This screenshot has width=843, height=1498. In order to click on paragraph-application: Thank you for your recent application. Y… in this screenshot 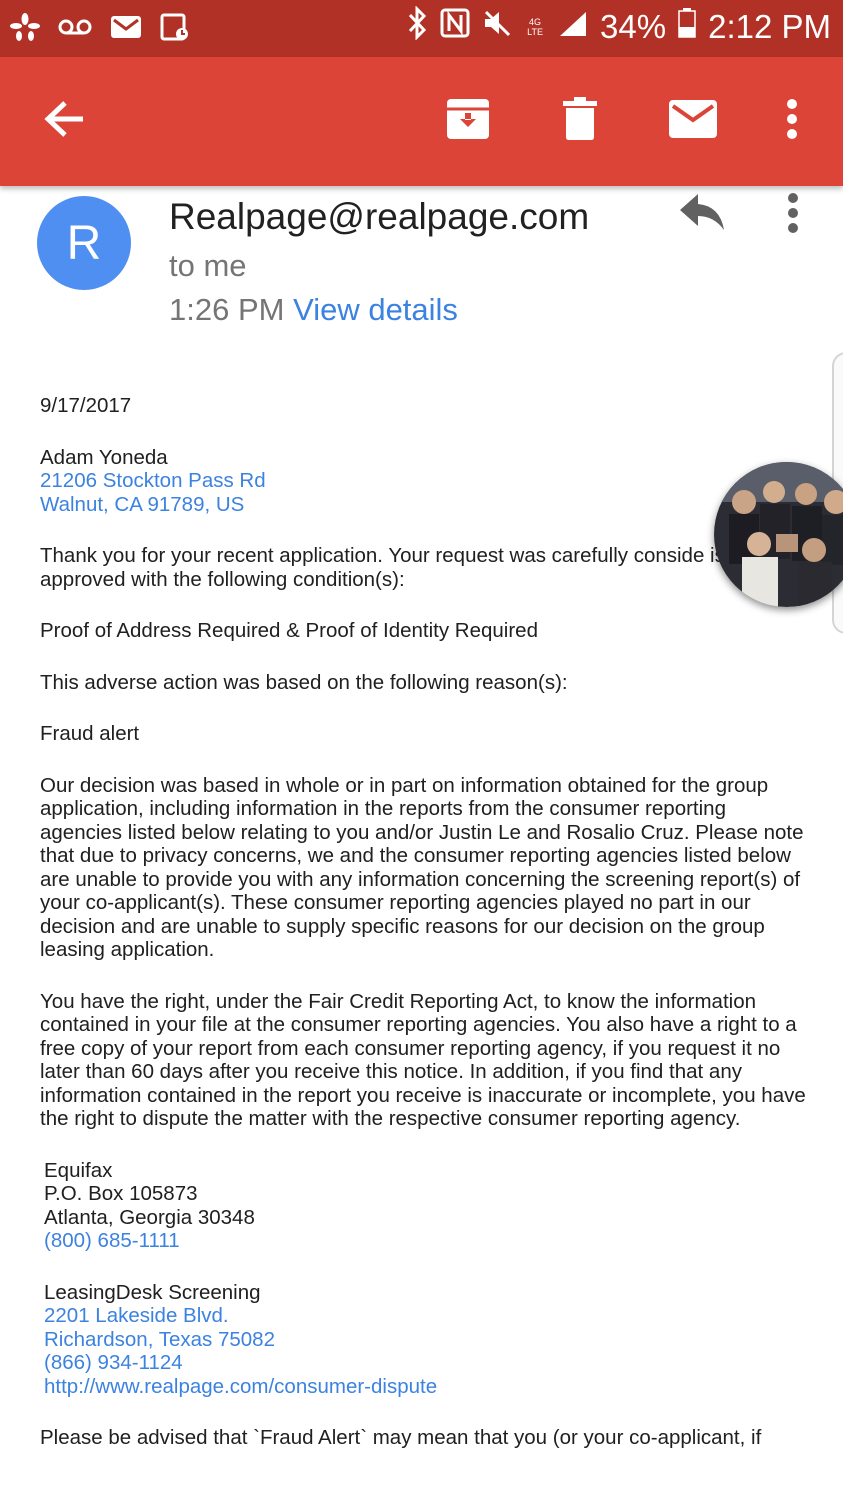, I will do `click(382, 567)`.